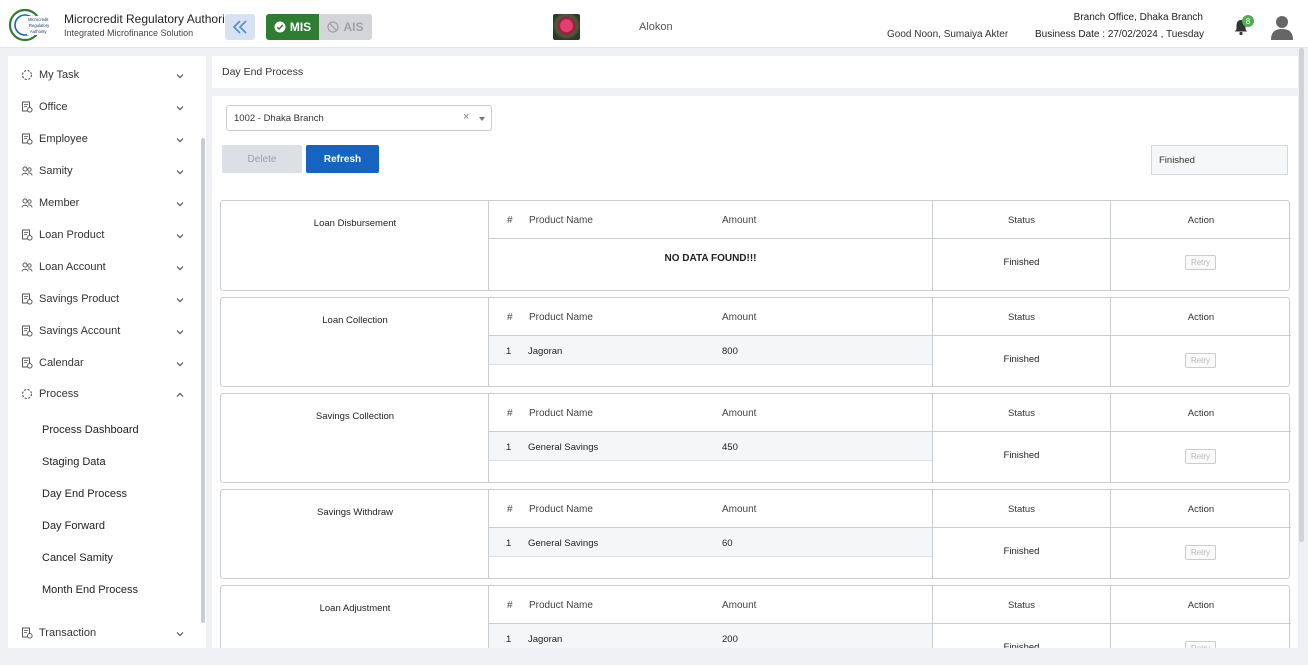 Image resolution: width=1308 pixels, height=665 pixels. What do you see at coordinates (39, 25) in the screenshot?
I see `svg-text: Regulatory` at bounding box center [39, 25].